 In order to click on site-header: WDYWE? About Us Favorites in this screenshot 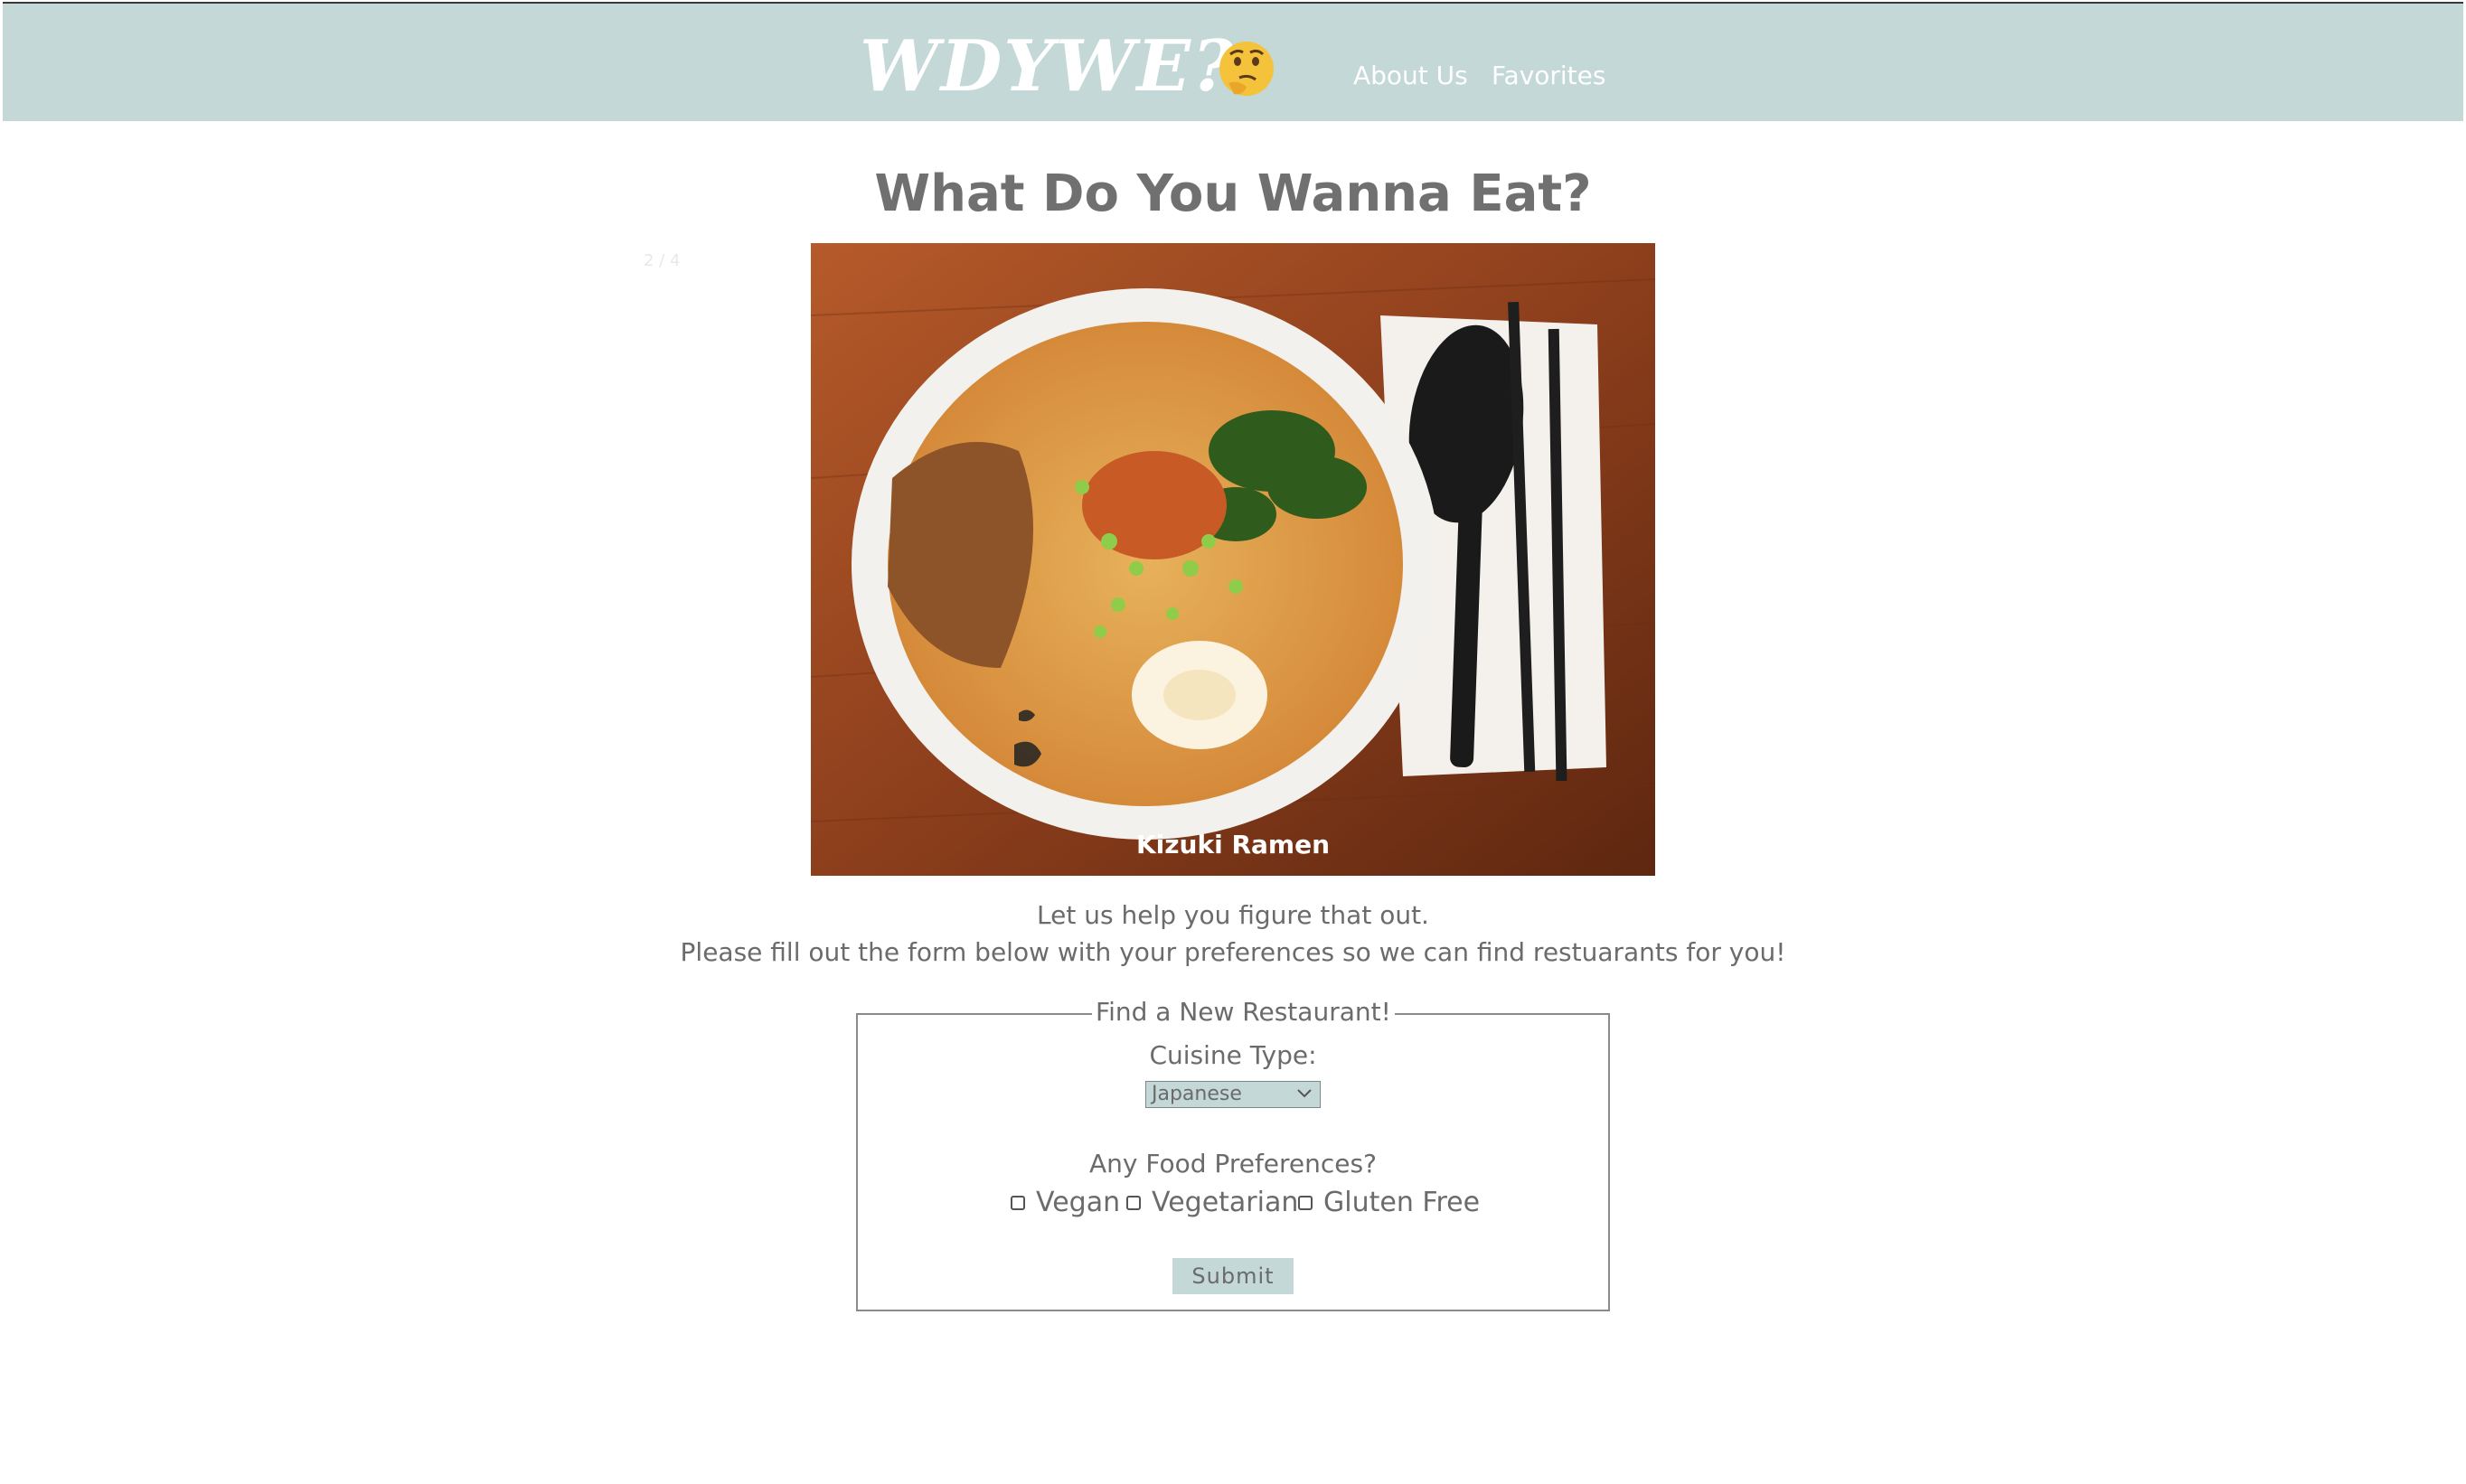, I will do `click(1233, 62)`.